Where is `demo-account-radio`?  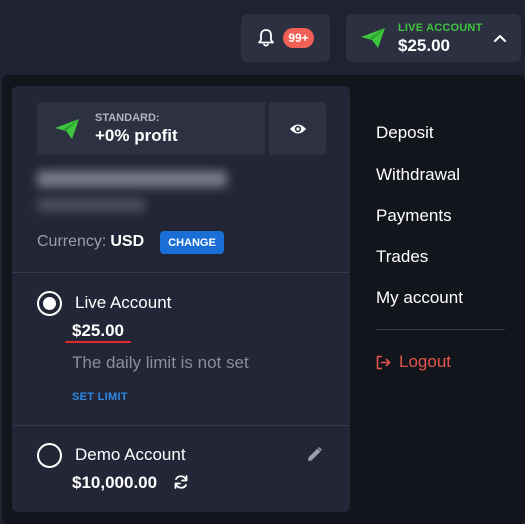
demo-account-radio is located at coordinates (49, 455).